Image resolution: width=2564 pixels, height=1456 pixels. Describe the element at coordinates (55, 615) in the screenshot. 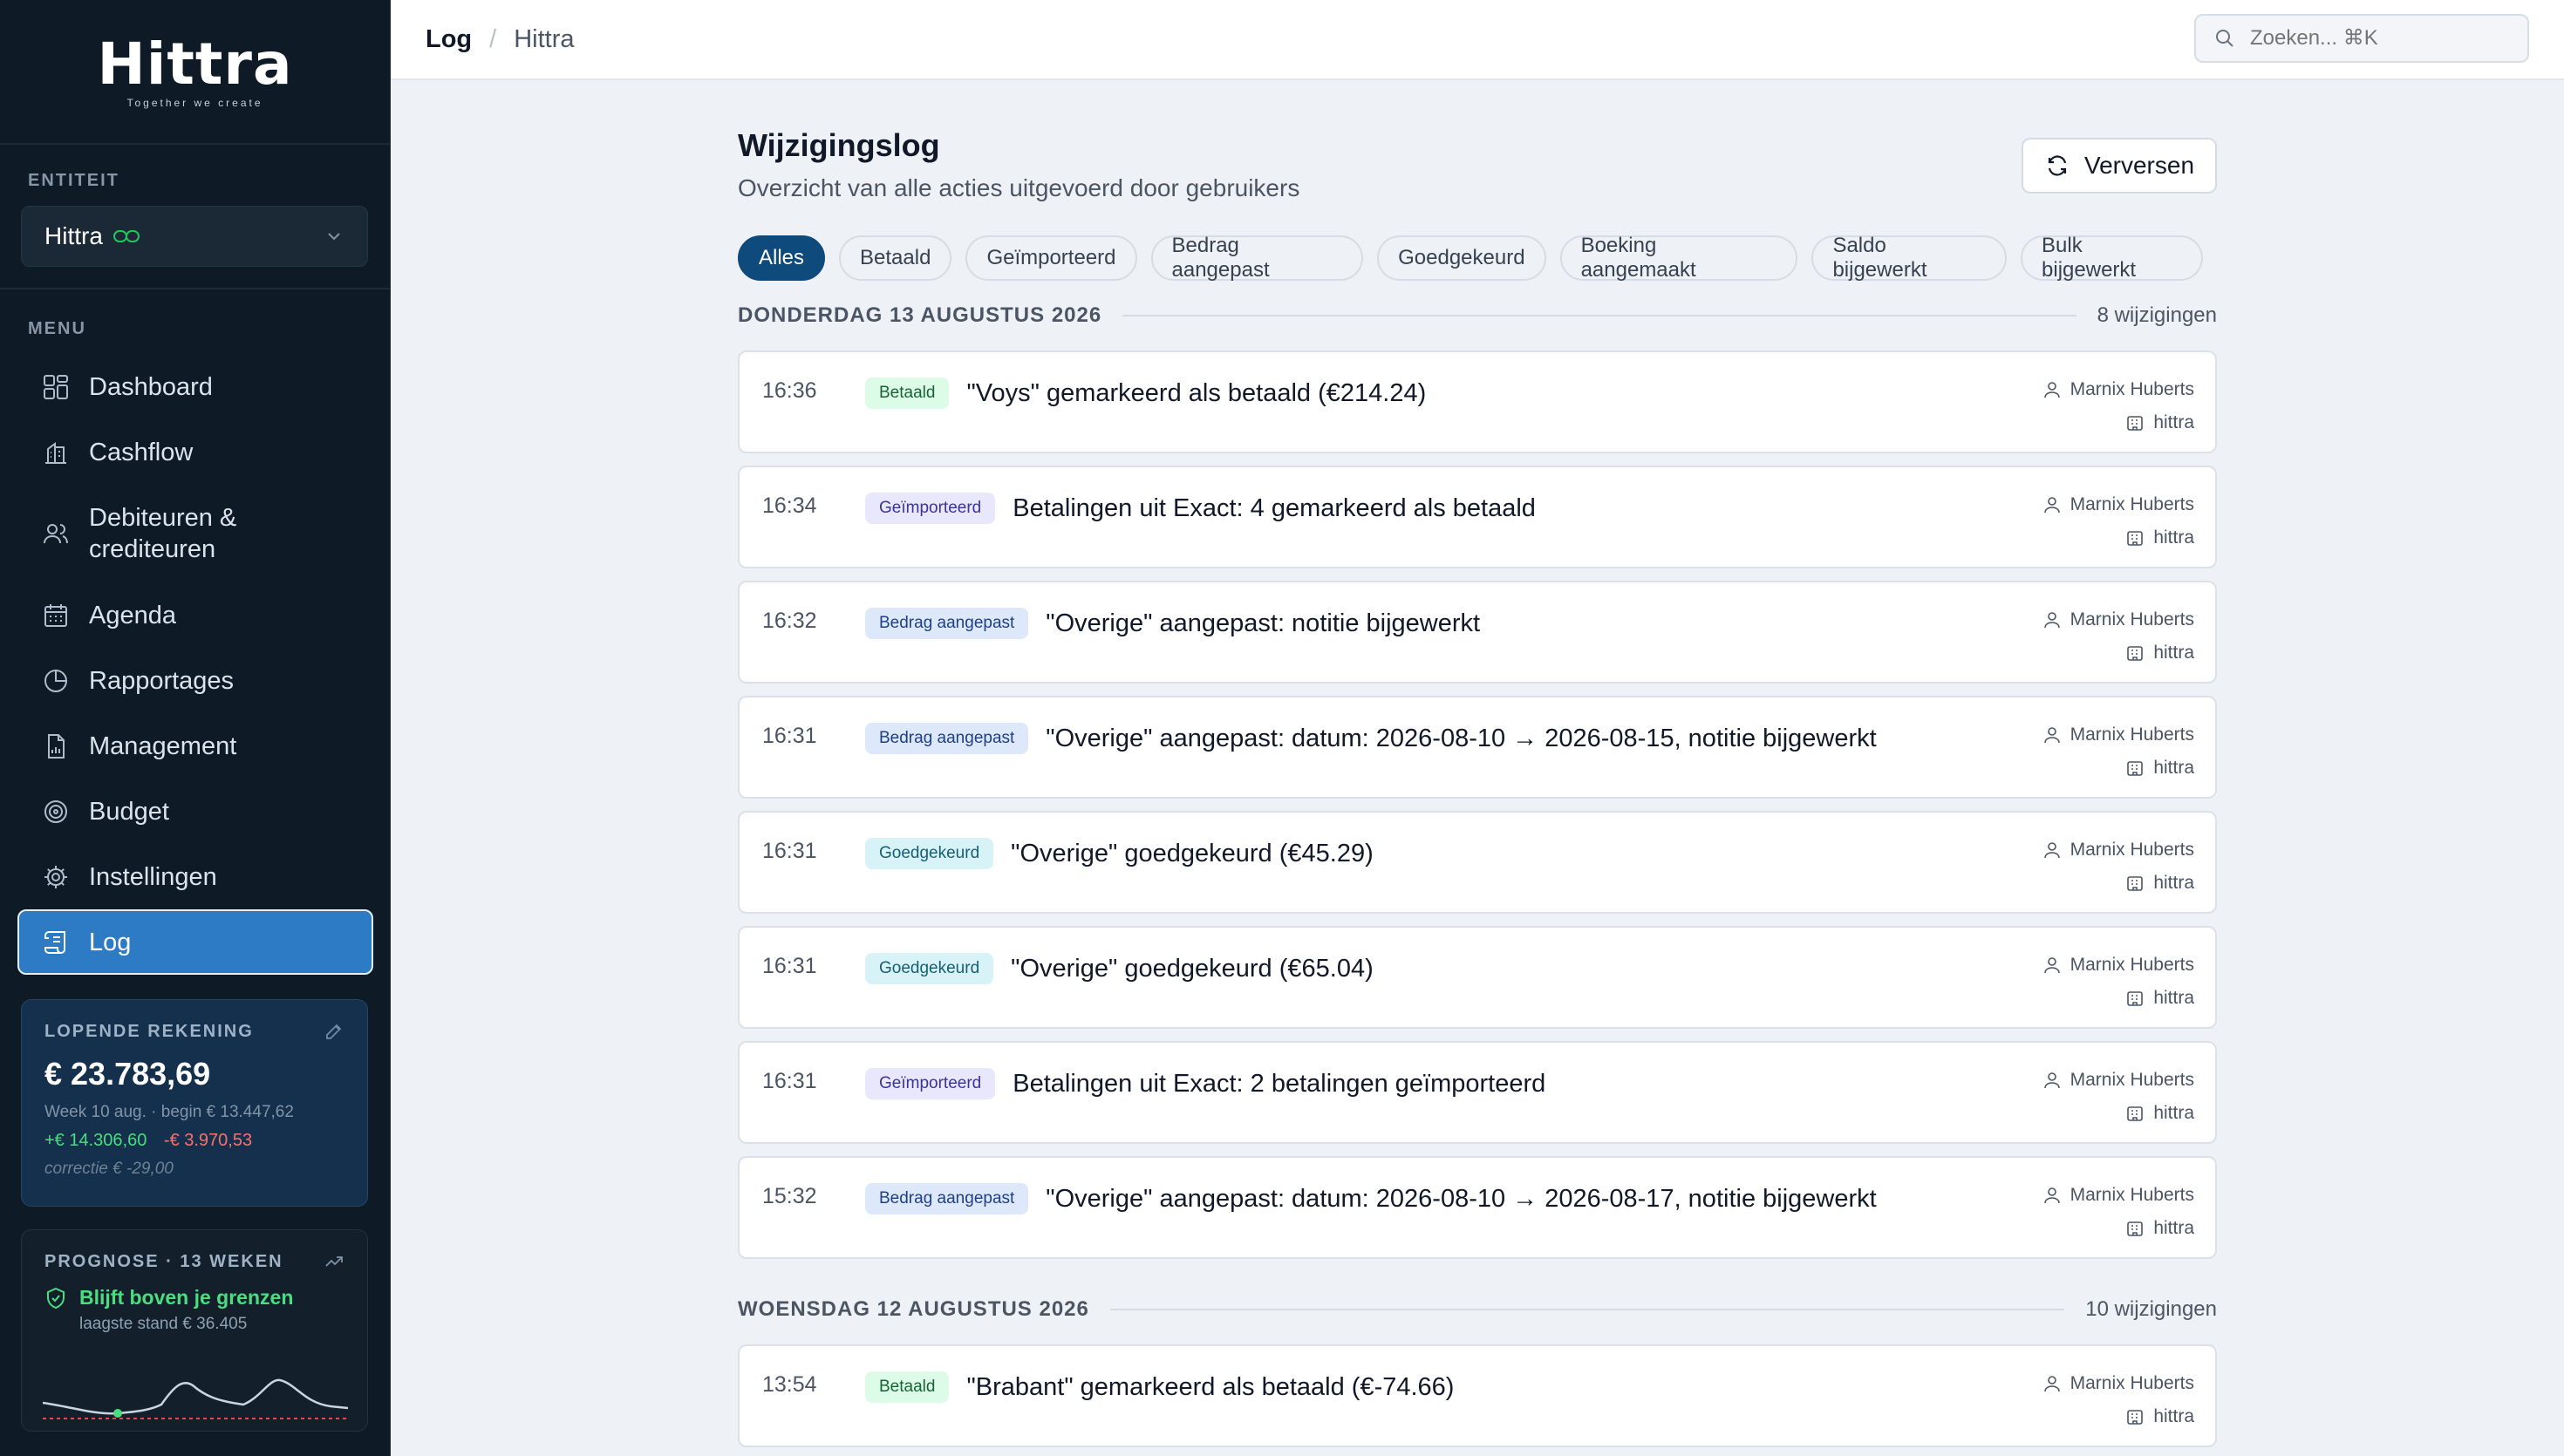

I see `calendar-icon` at that location.